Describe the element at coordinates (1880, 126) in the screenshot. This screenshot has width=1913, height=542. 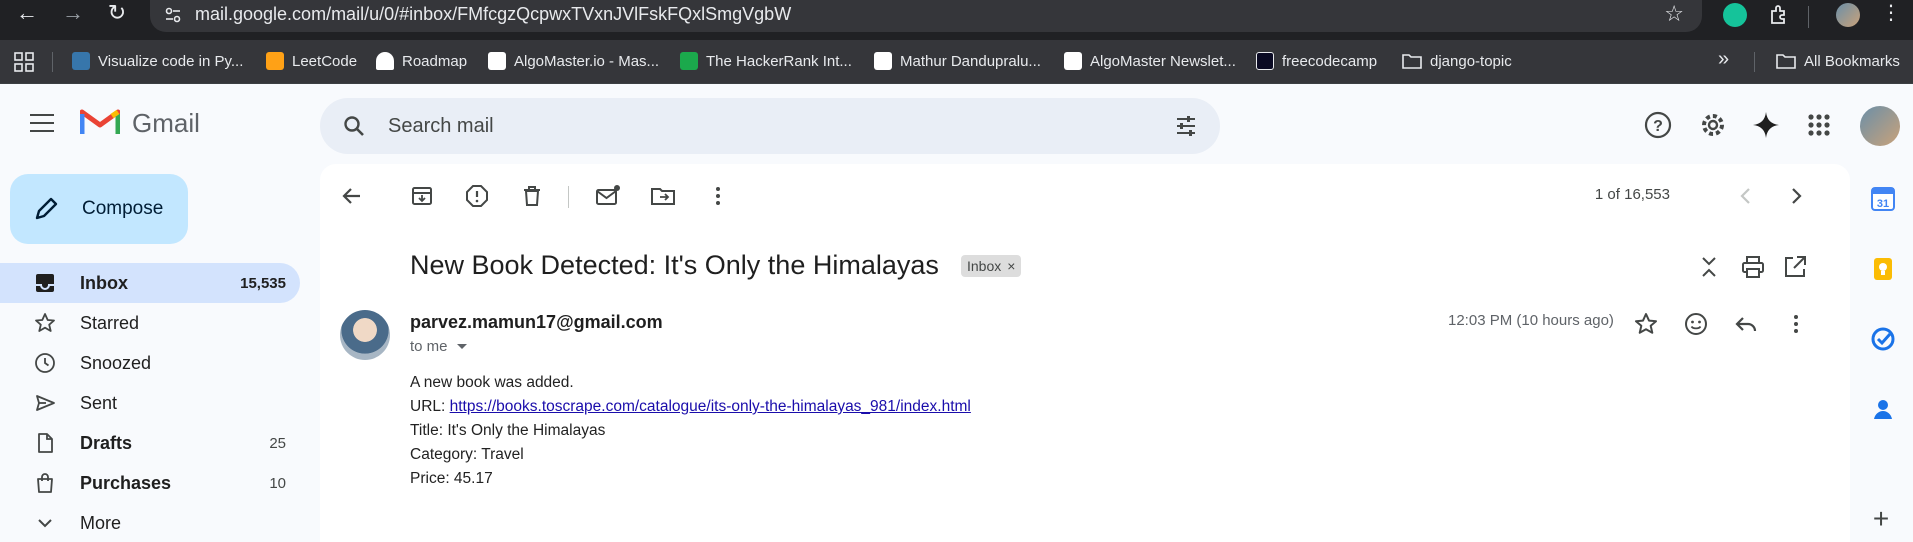
I see `account-avatar` at that location.